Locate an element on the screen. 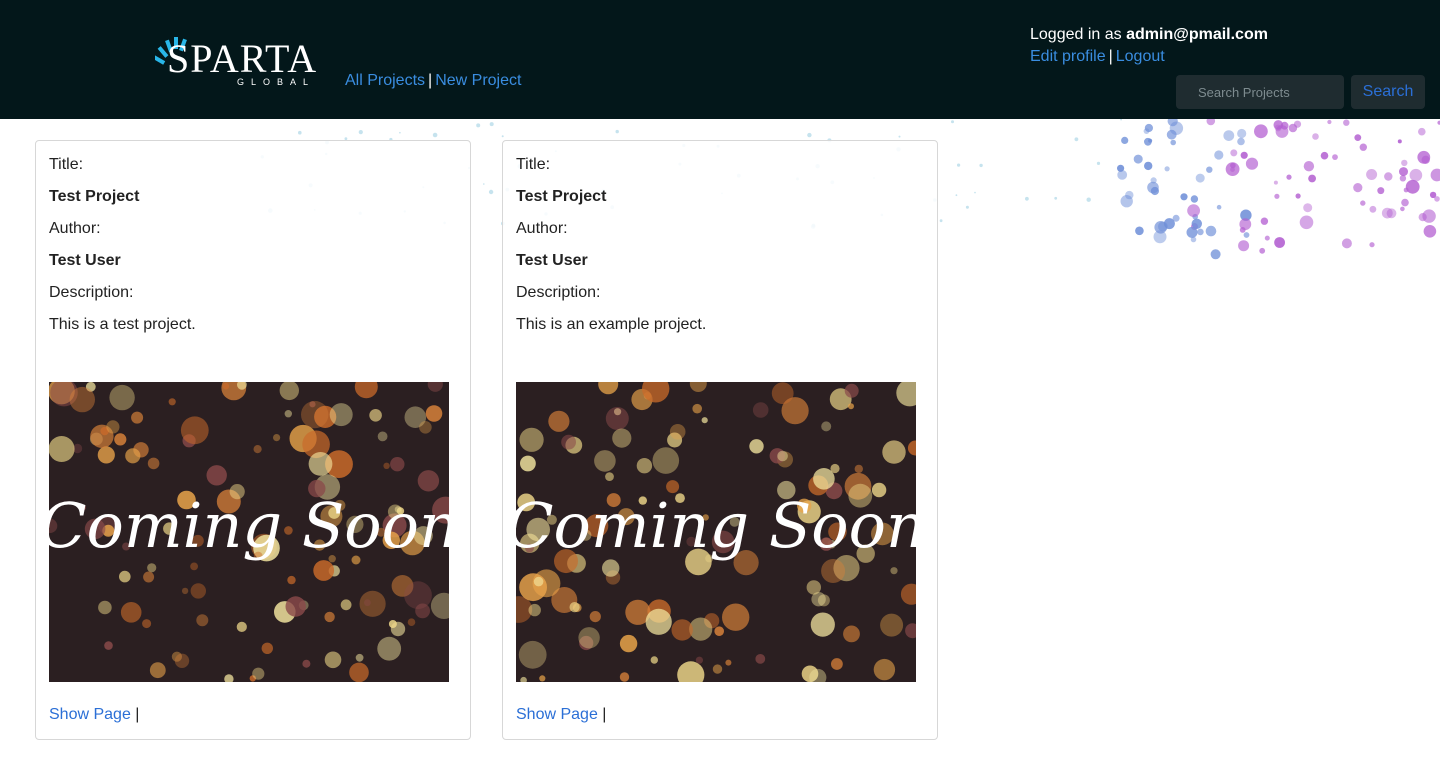 This screenshot has width=1440, height=763. project-description: This is an example project. is located at coordinates (611, 324).